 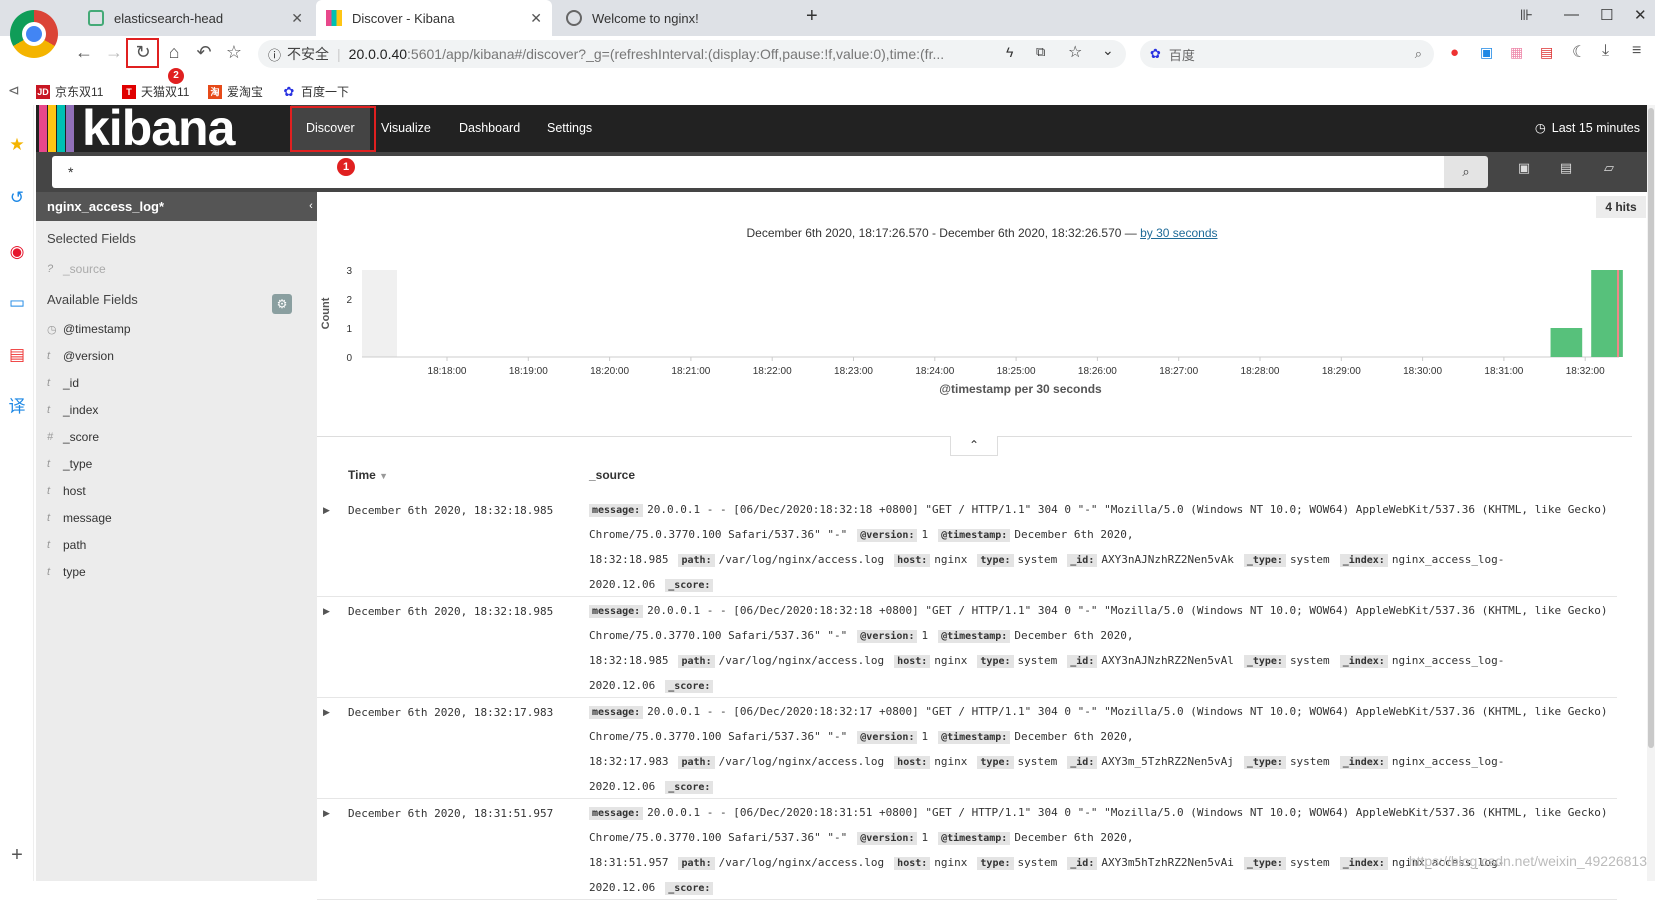 What do you see at coordinates (674, 18) in the screenshot?
I see `tab-welcome-nginx: Welcome to nginx!` at bounding box center [674, 18].